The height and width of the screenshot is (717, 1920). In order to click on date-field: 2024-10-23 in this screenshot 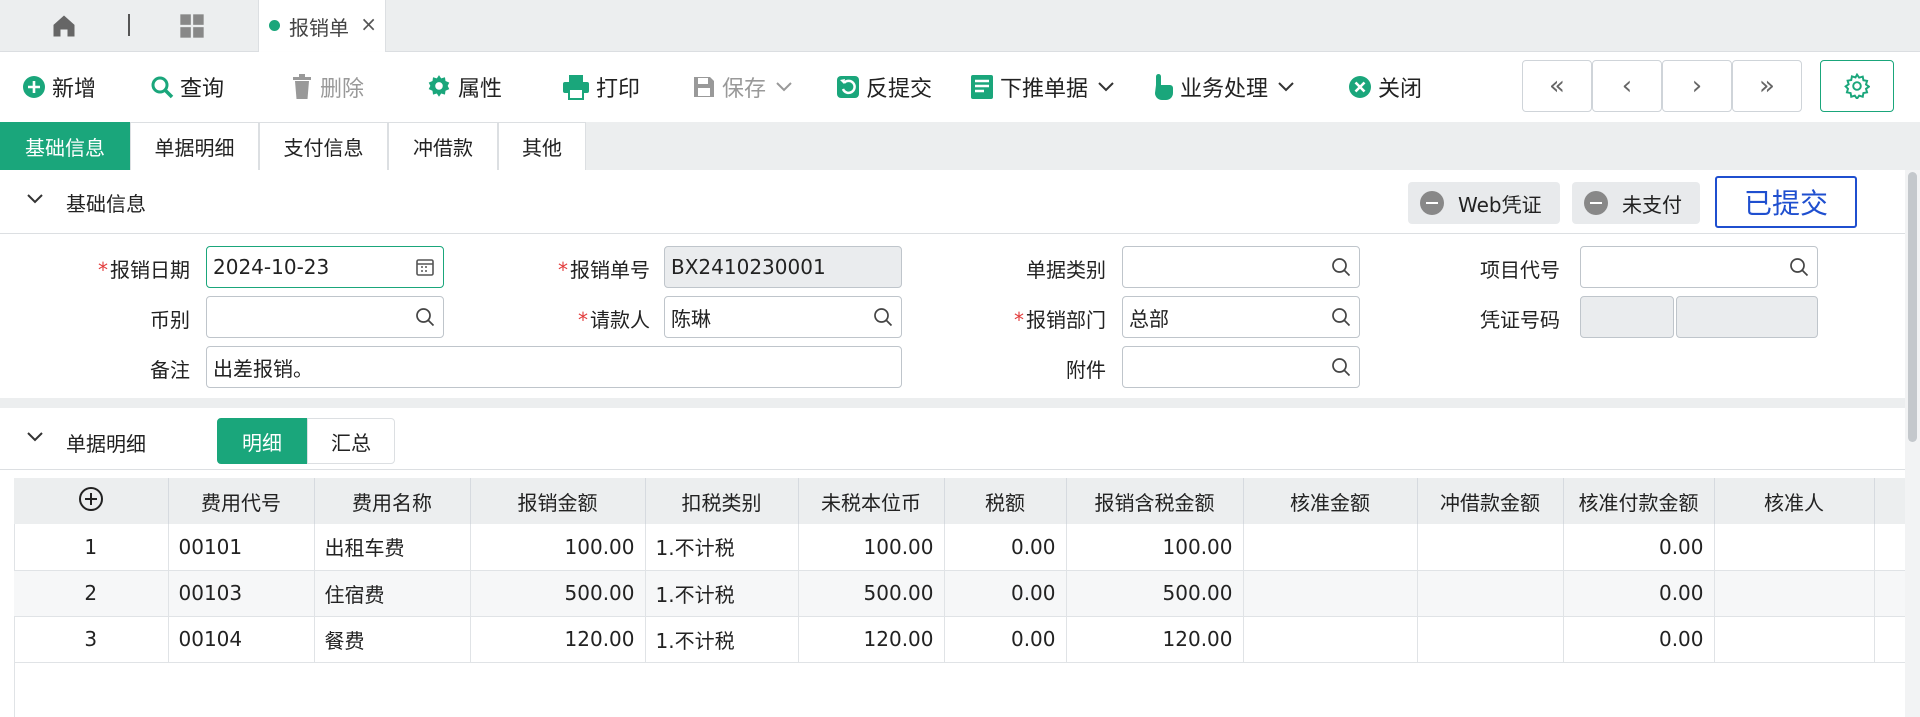, I will do `click(325, 267)`.